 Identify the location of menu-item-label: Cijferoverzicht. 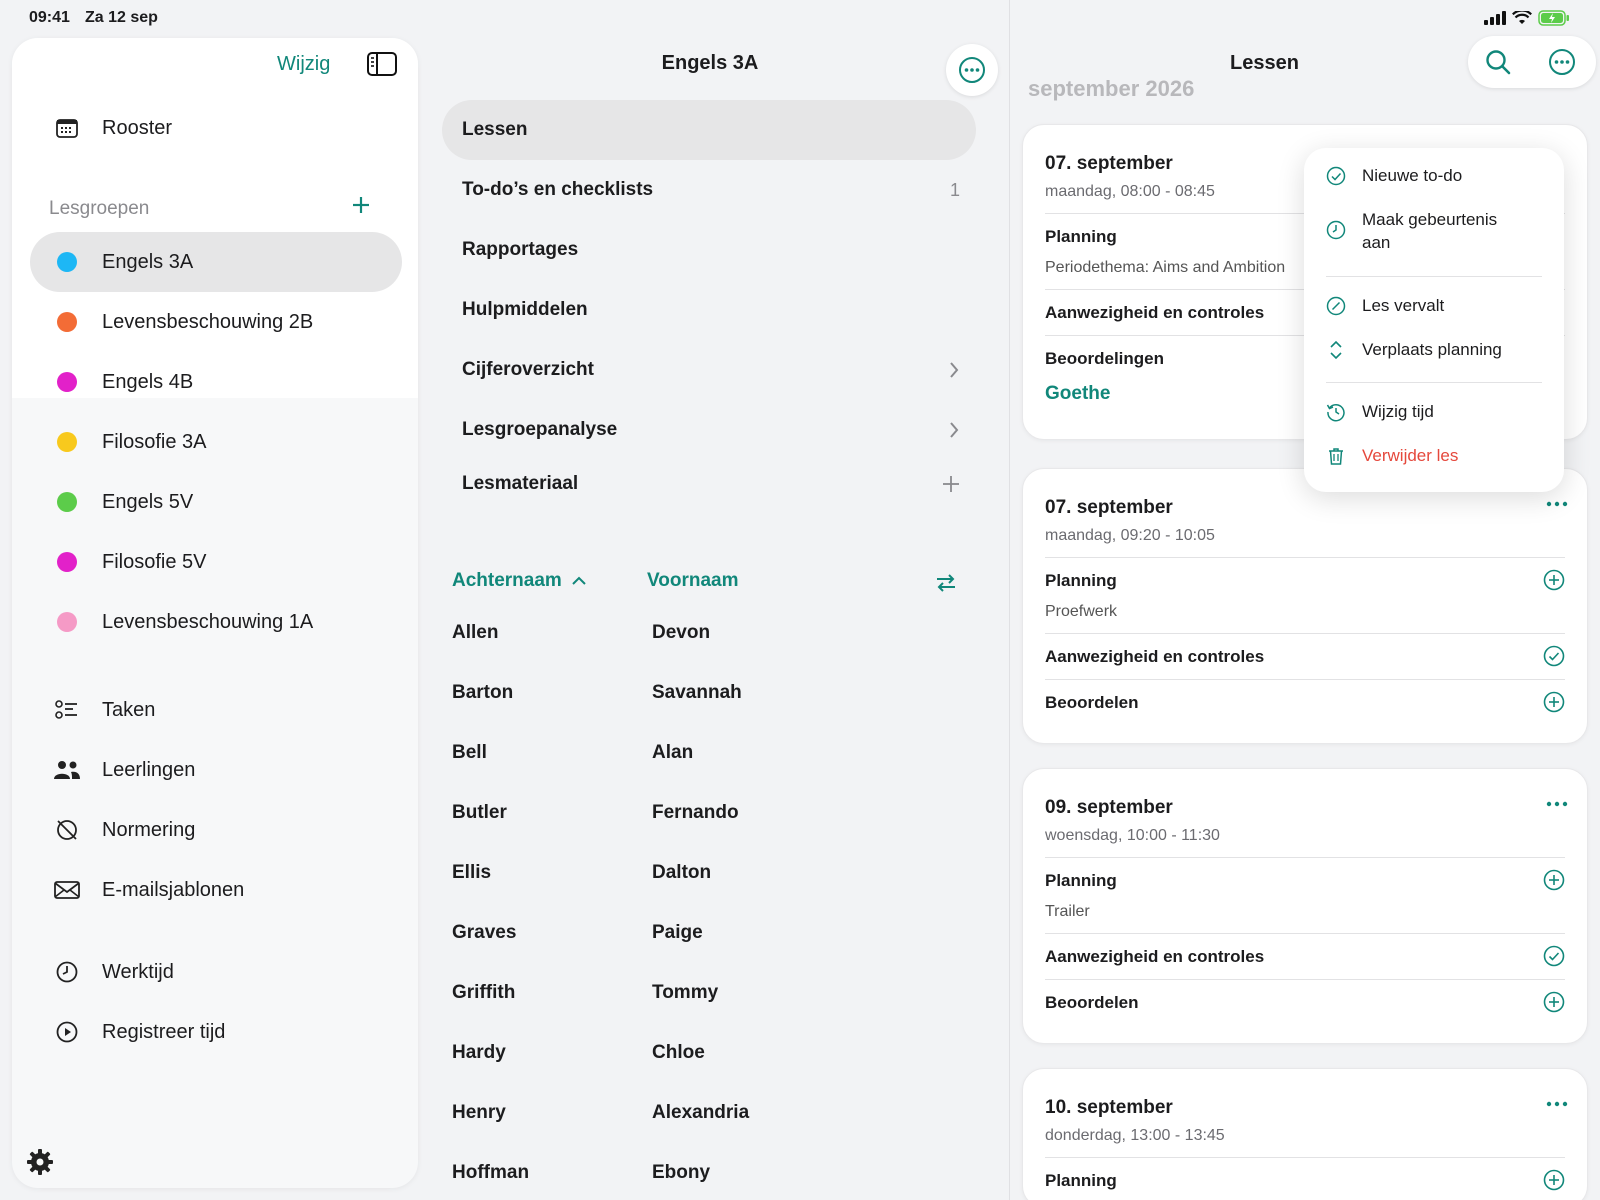
(528, 369).